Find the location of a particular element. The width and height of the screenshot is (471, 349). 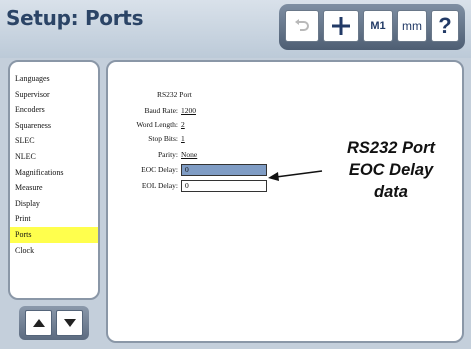

mm-label: mm is located at coordinates (412, 26).